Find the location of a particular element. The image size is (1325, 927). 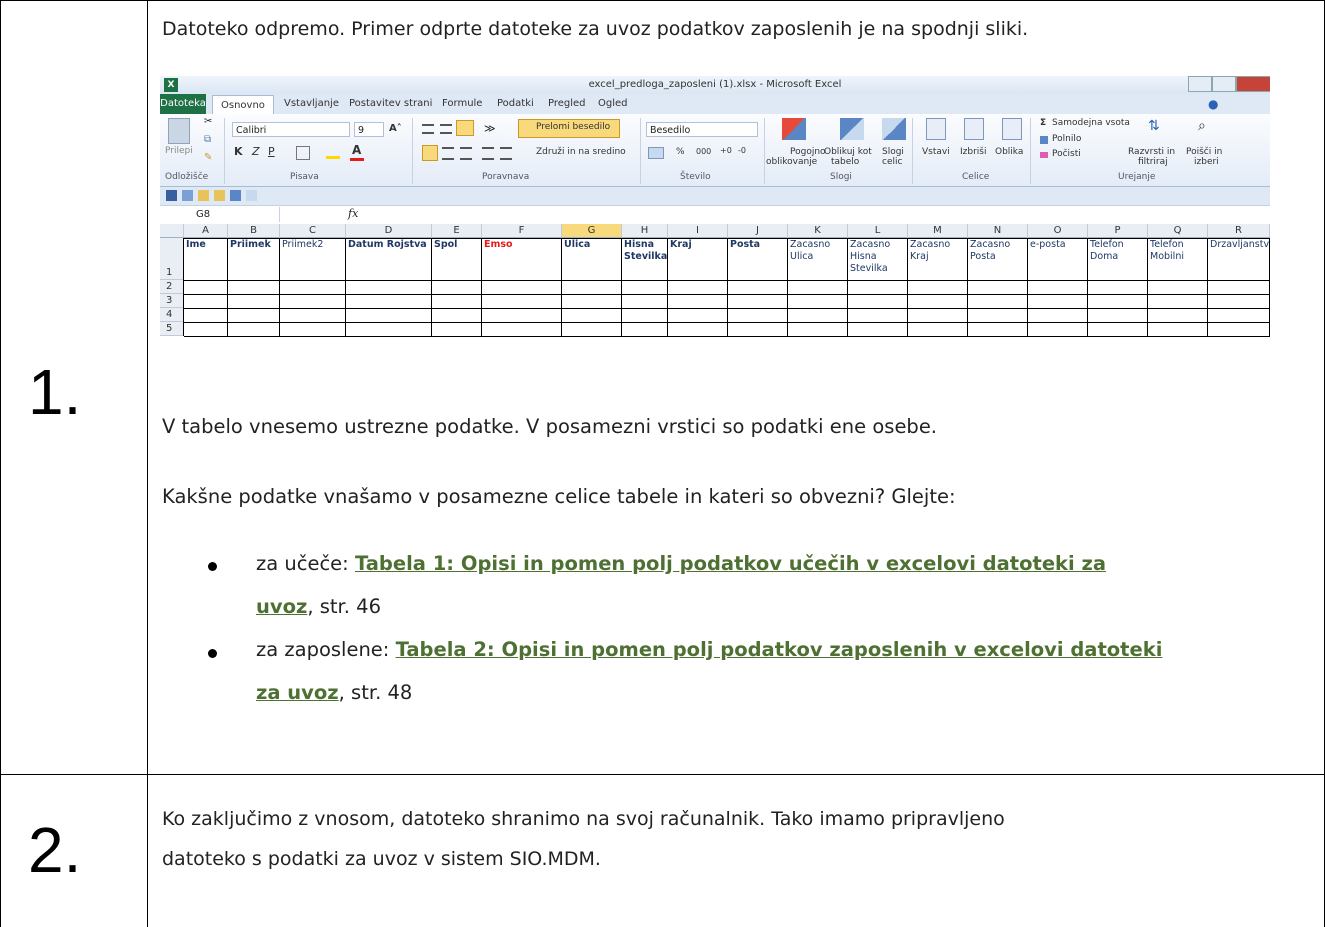

thousands-button: 000 is located at coordinates (703, 151).